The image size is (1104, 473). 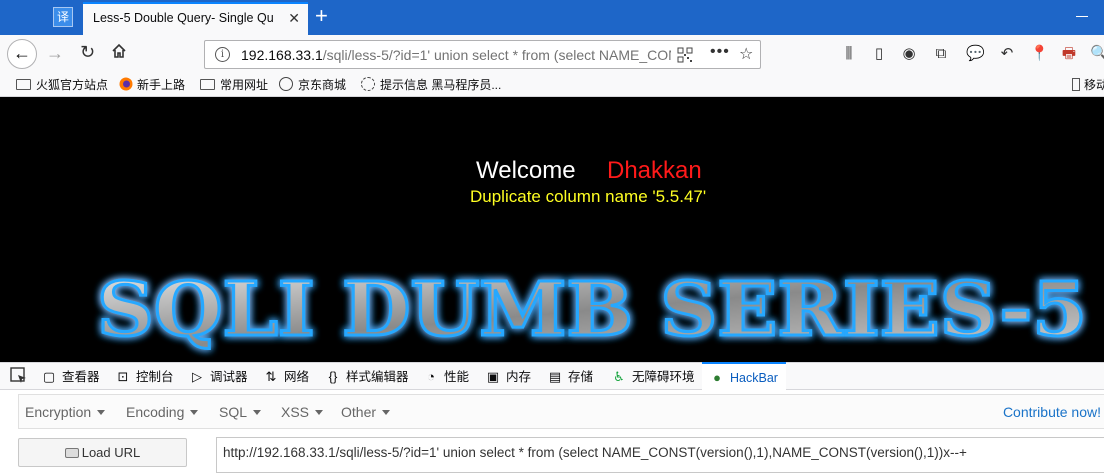 I want to click on devtools-tab-accessibility: ♿ 无障碍环境, so click(x=653, y=377).